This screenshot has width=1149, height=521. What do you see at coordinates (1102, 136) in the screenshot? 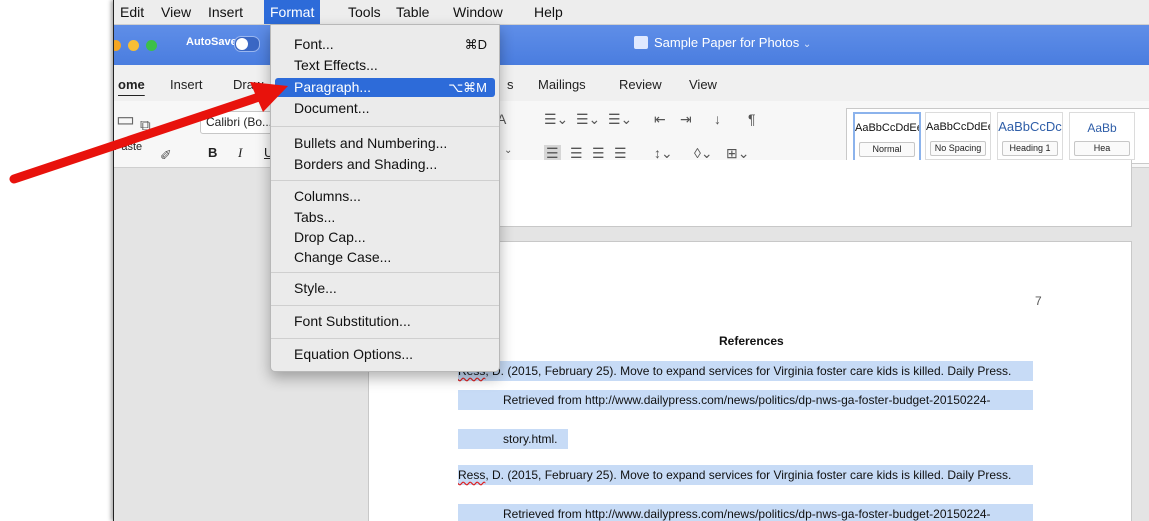
I see `style-heading-2: AaBb Hea` at bounding box center [1102, 136].